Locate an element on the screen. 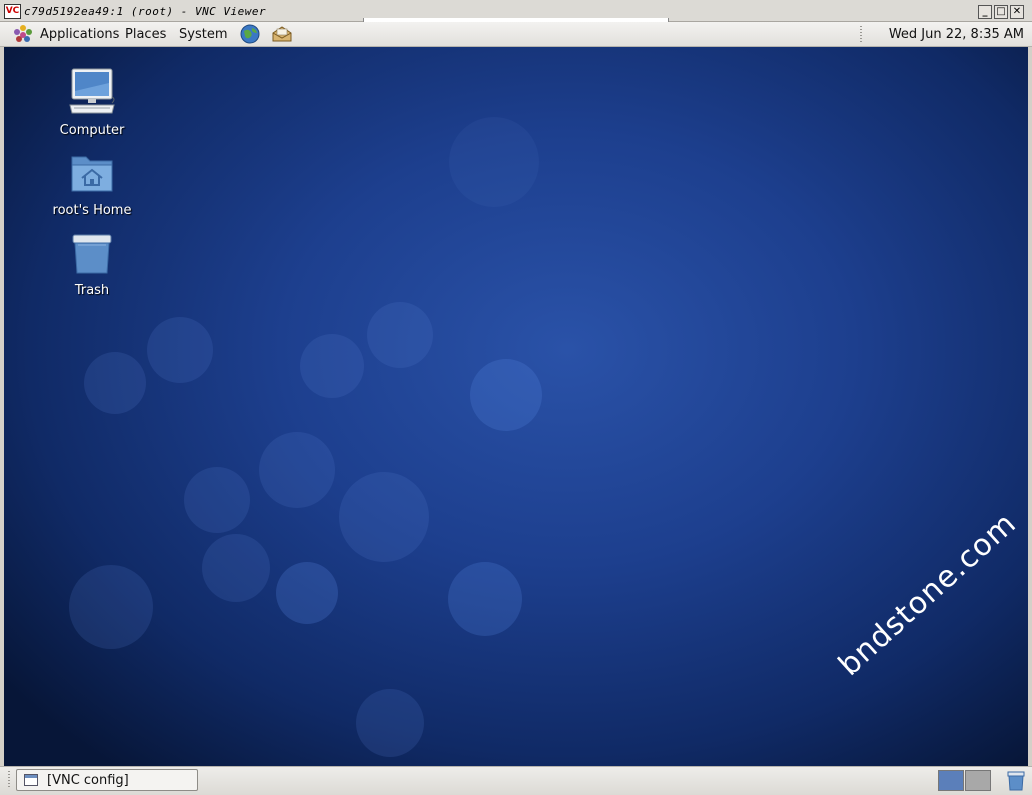 The image size is (1032, 795). computer-icon is located at coordinates (92, 91).